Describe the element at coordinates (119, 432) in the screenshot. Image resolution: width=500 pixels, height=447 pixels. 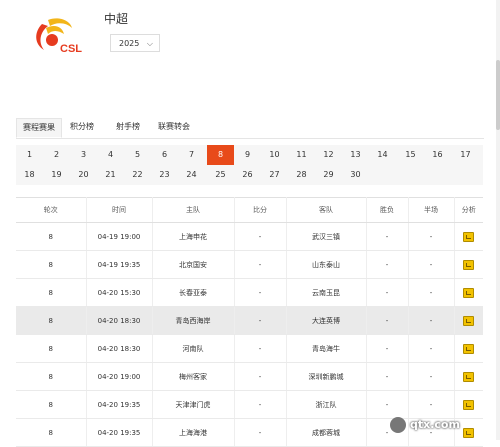
I see `cell-time: 04-20 19:35` at that location.